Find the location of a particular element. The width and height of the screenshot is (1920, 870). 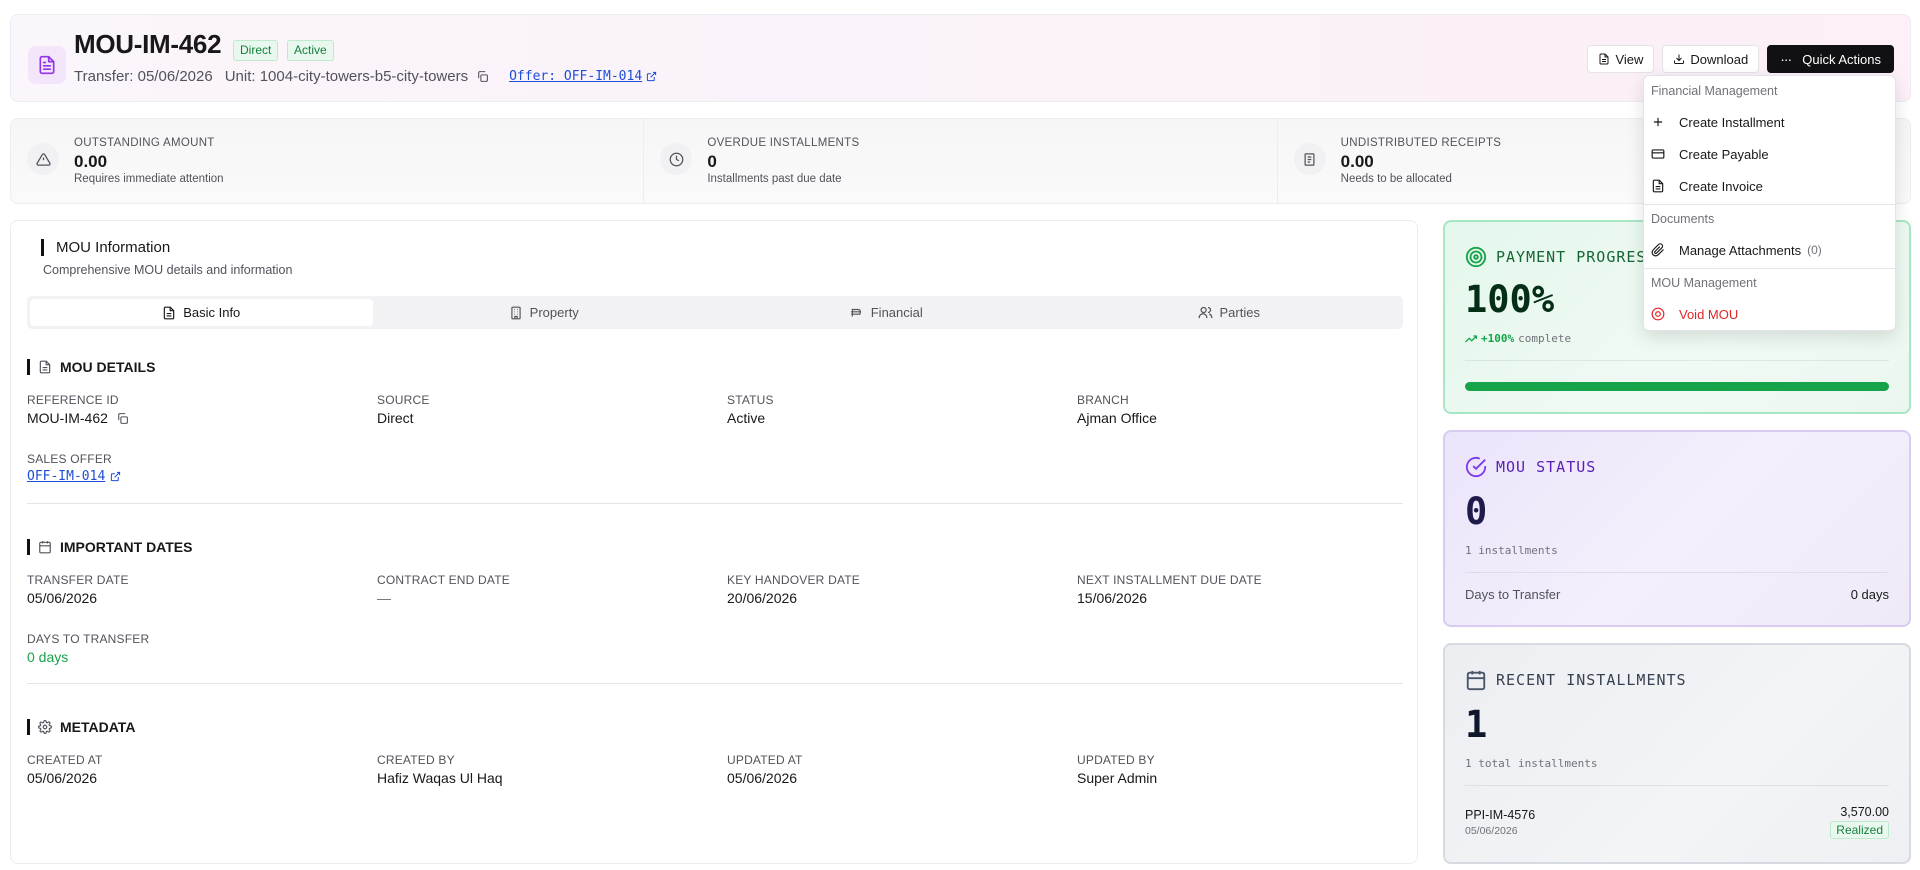

menu-item-create-invoice: Create Invoice is located at coordinates (1769, 186).